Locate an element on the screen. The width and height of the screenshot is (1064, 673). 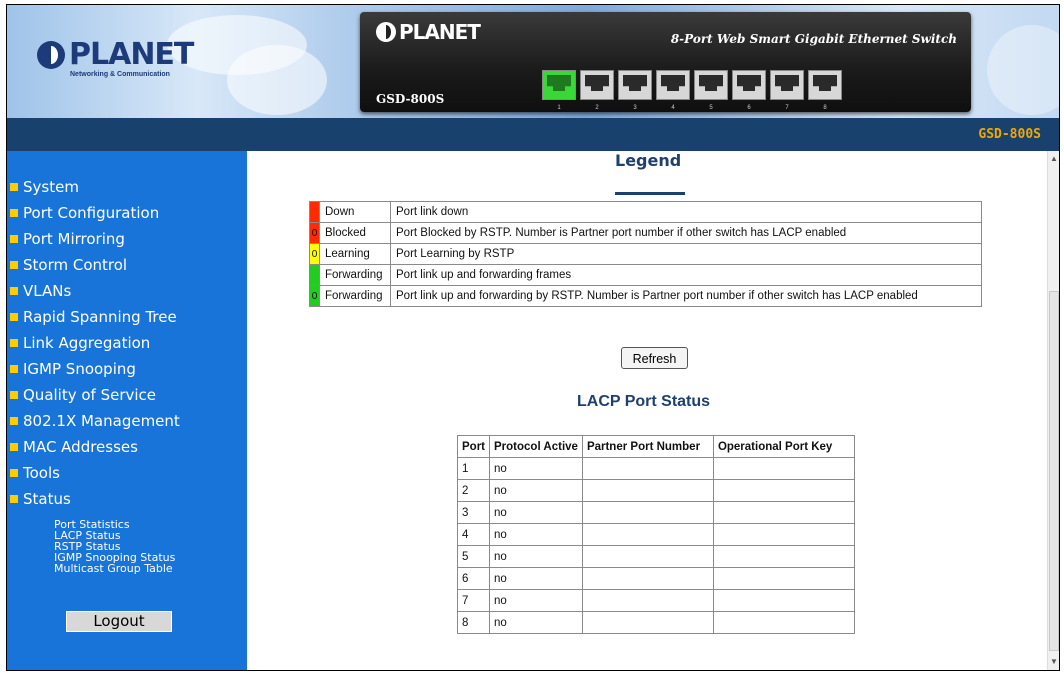
cell-port: 6 is located at coordinates (473, 578).